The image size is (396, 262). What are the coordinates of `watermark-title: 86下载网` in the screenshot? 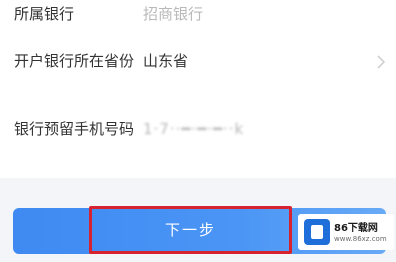 It's located at (356, 228).